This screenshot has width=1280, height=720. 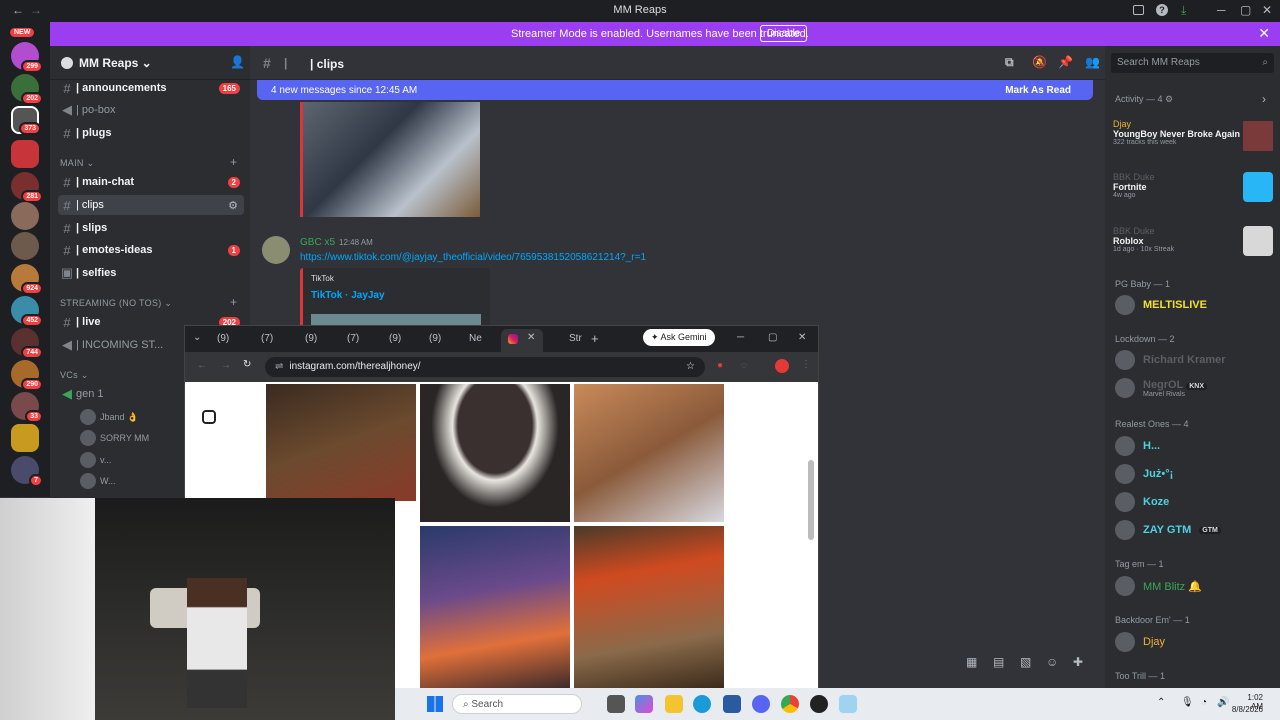 What do you see at coordinates (1138, 10) in the screenshot?
I see `inbox-icon` at bounding box center [1138, 10].